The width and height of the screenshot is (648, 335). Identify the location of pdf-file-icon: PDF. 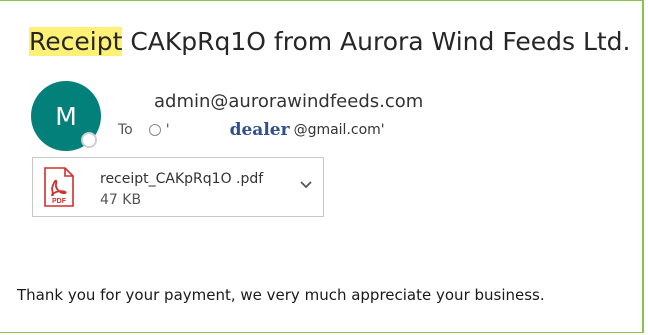
(59, 187).